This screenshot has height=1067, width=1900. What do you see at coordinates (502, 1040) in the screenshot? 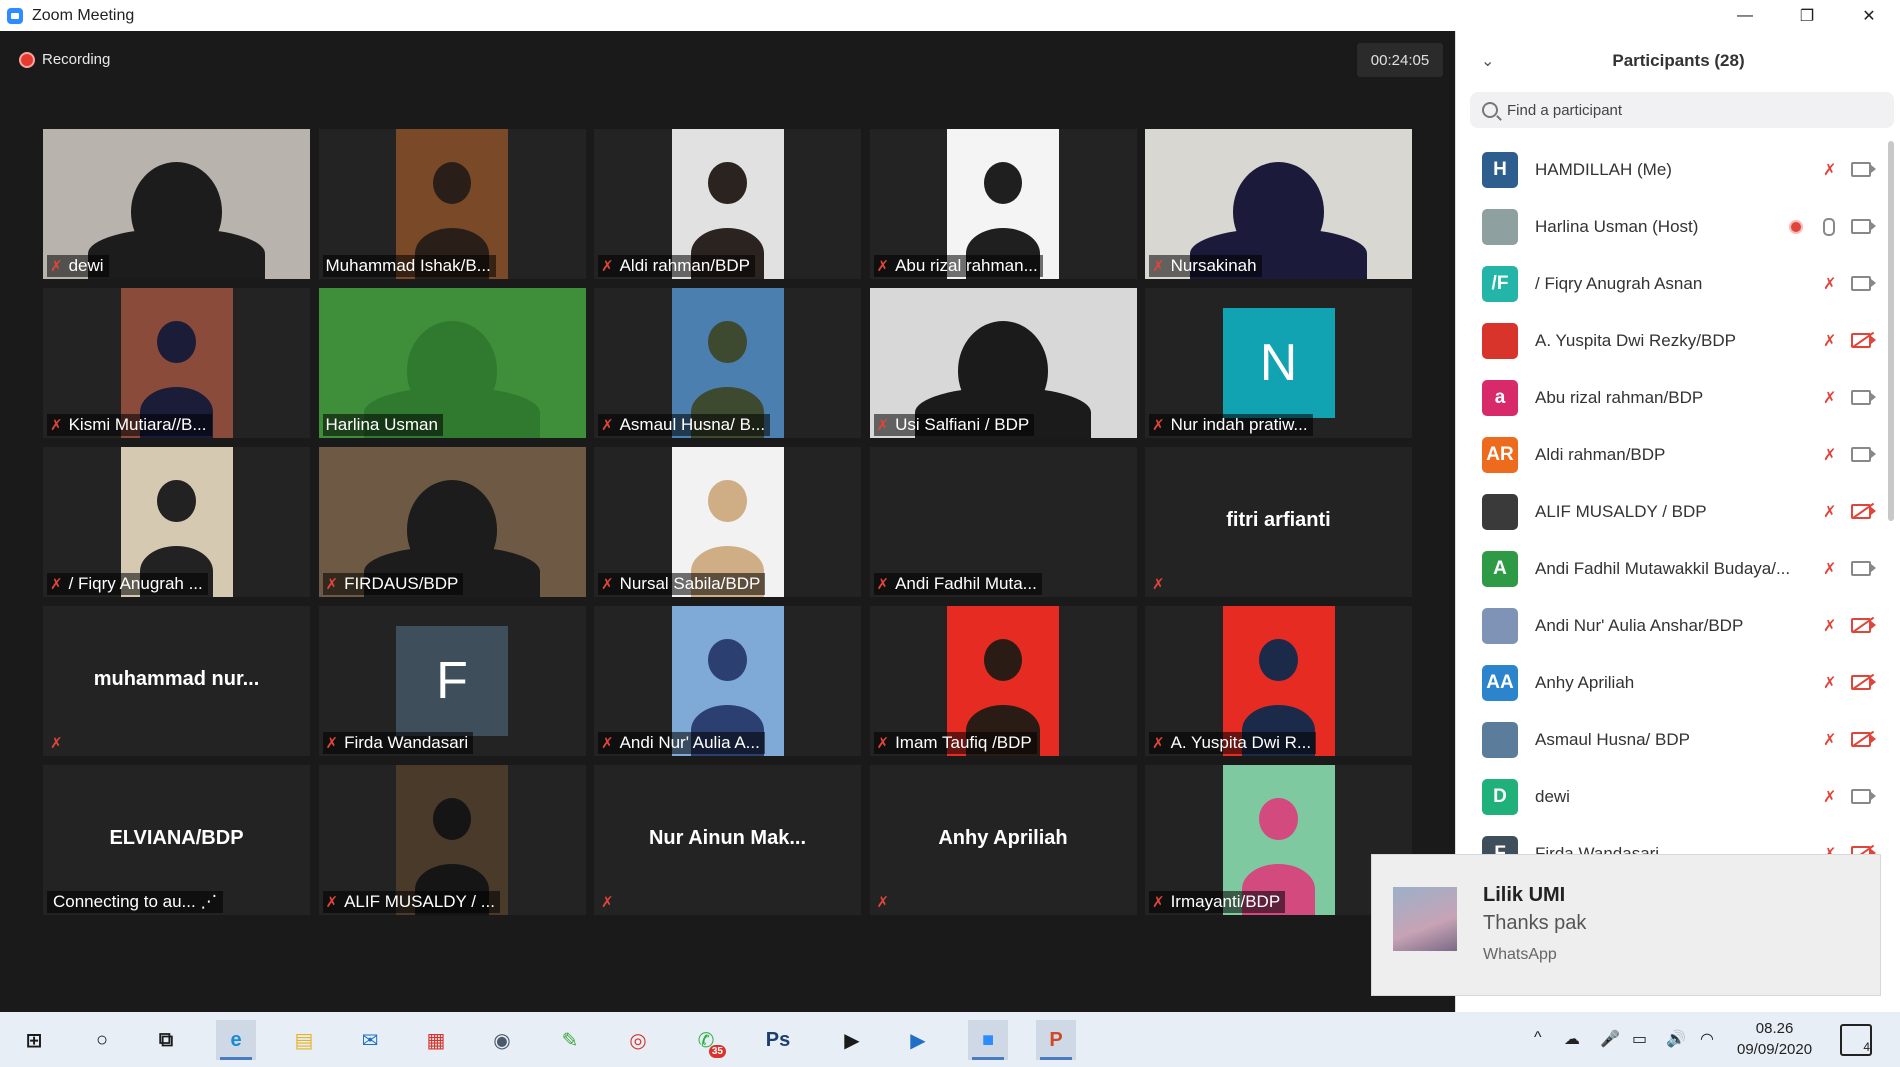
I see `camera-icon: ◉` at bounding box center [502, 1040].